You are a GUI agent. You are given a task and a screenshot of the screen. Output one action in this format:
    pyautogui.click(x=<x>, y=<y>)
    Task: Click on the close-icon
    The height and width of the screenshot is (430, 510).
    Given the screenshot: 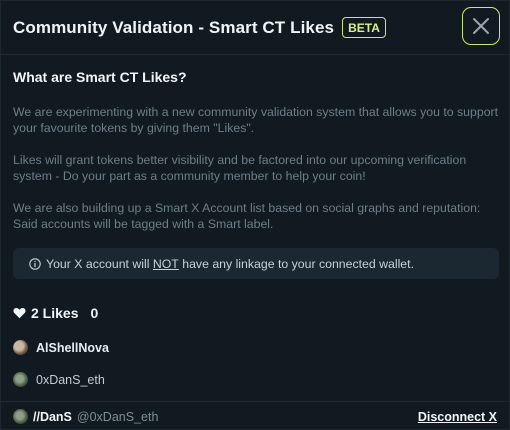 What is the action you would take?
    pyautogui.click(x=481, y=26)
    